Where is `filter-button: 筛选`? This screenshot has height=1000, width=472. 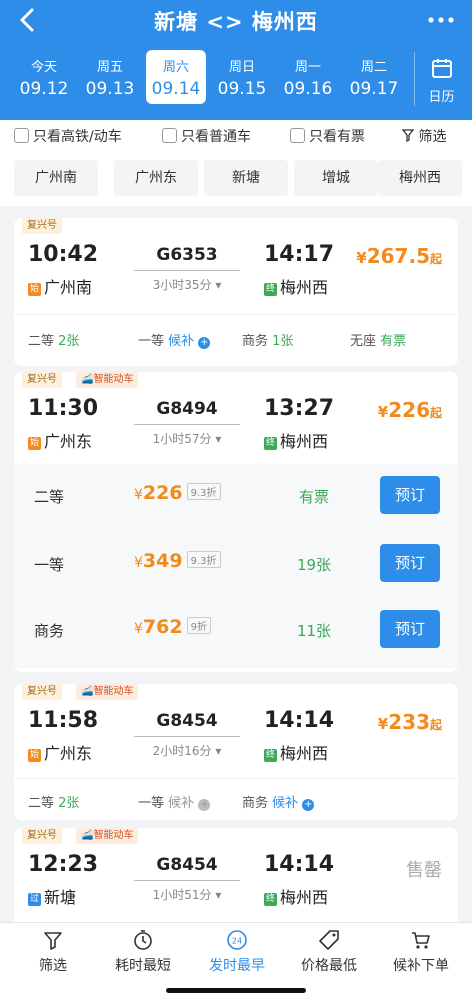
filter-button: 筛选 is located at coordinates (423, 136).